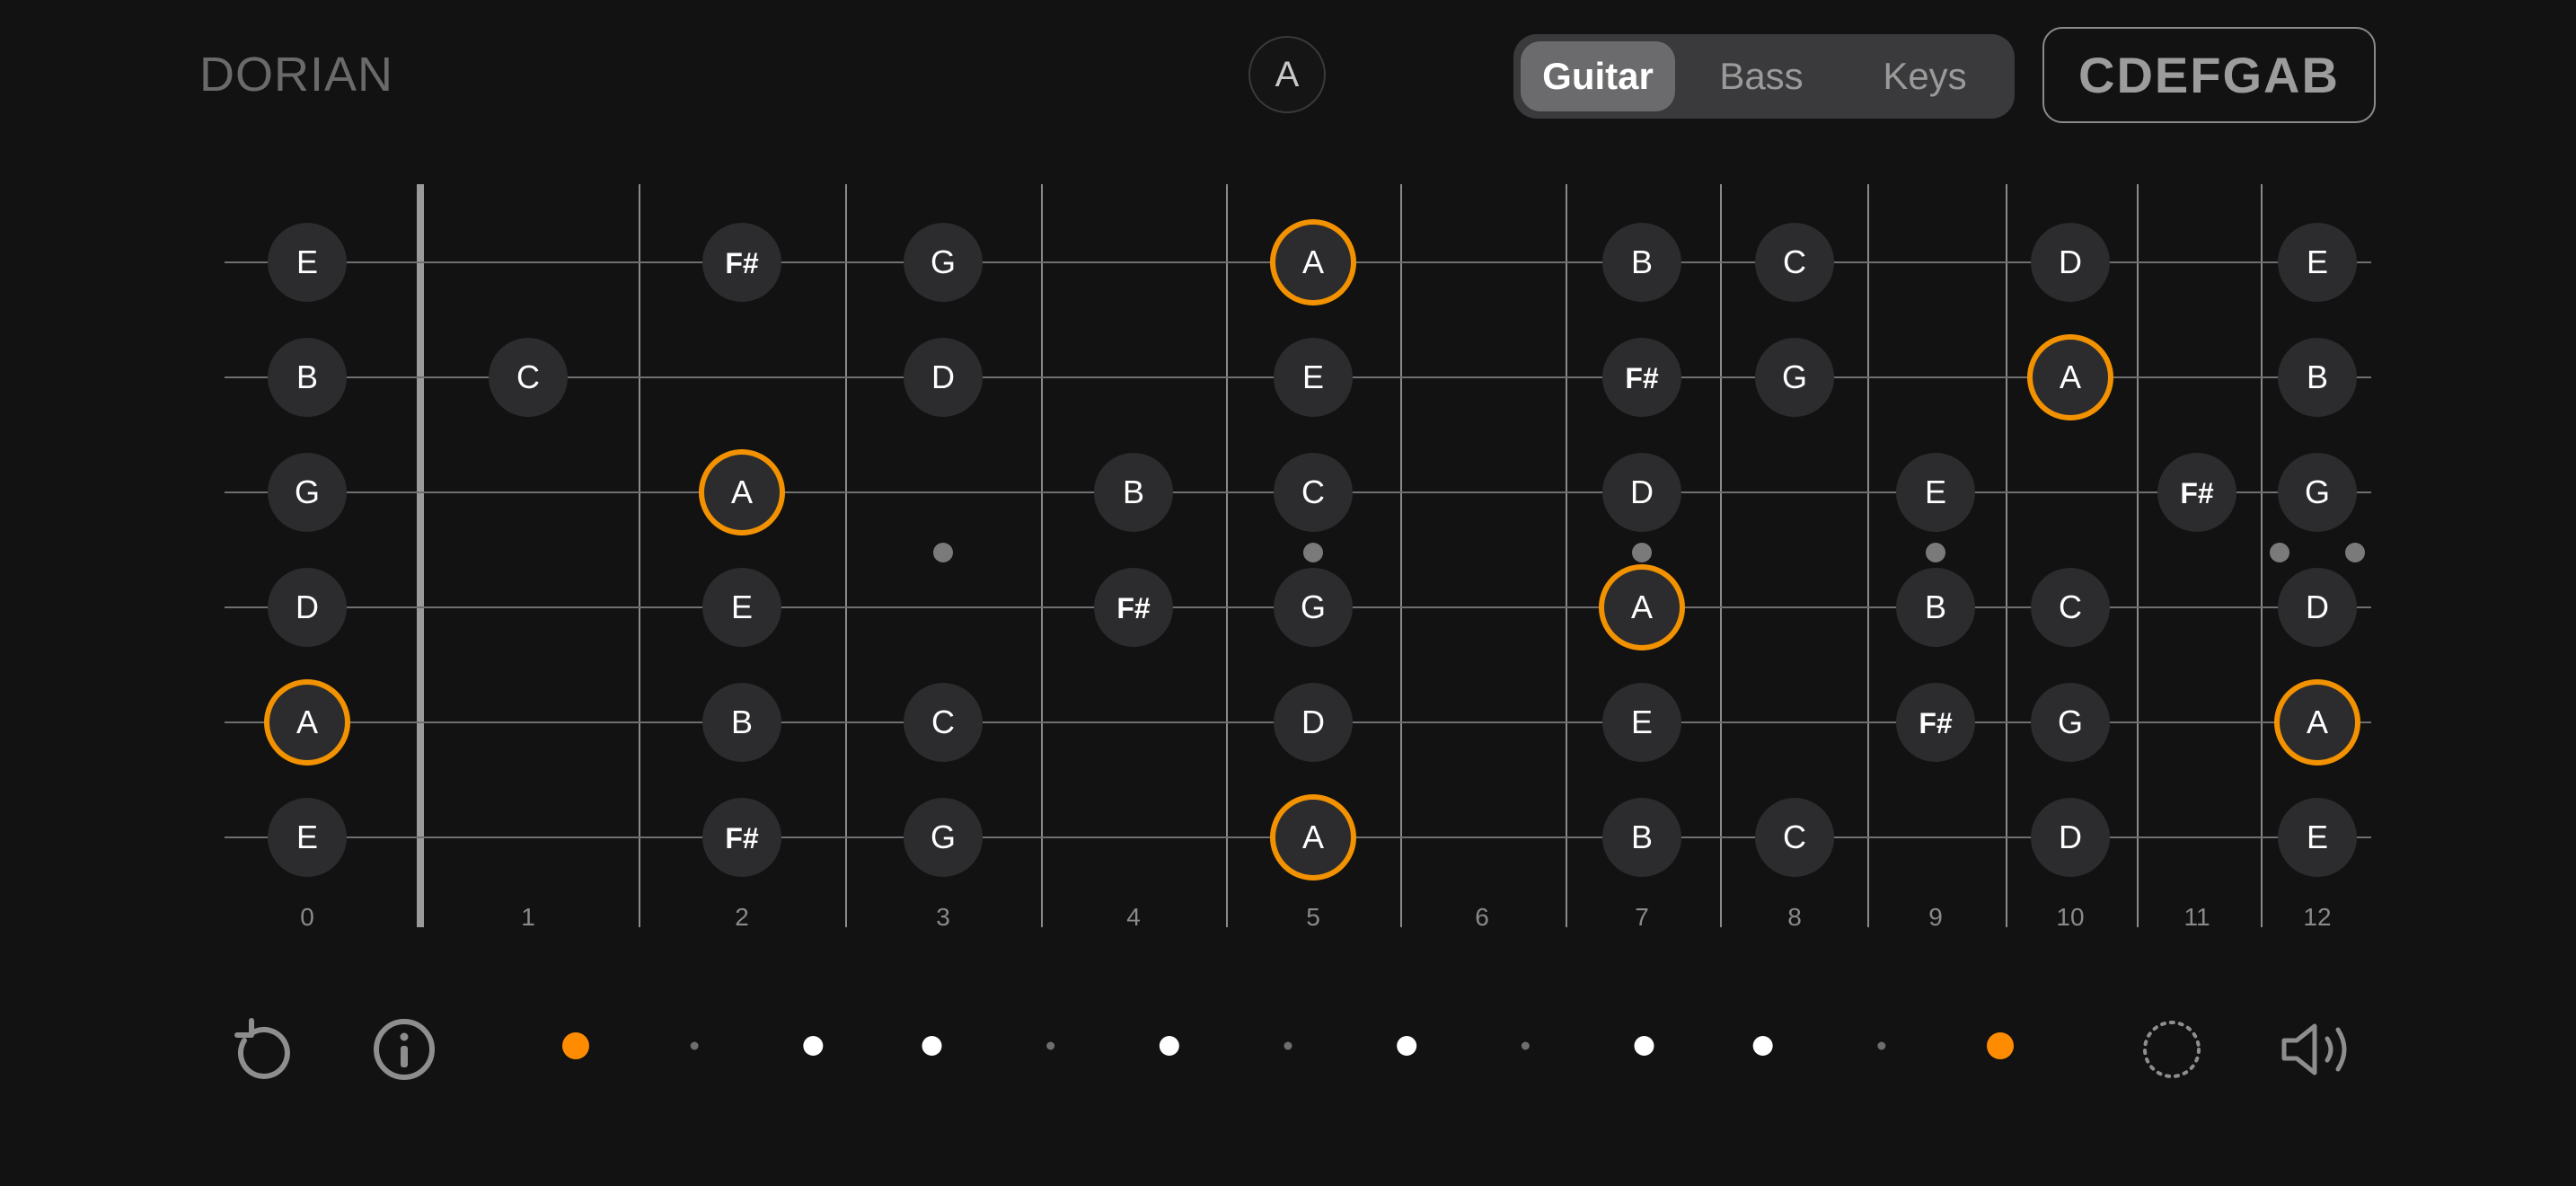 Image resolution: width=2576 pixels, height=1186 pixels. What do you see at coordinates (2196, 917) in the screenshot?
I see `fret-number: 11` at bounding box center [2196, 917].